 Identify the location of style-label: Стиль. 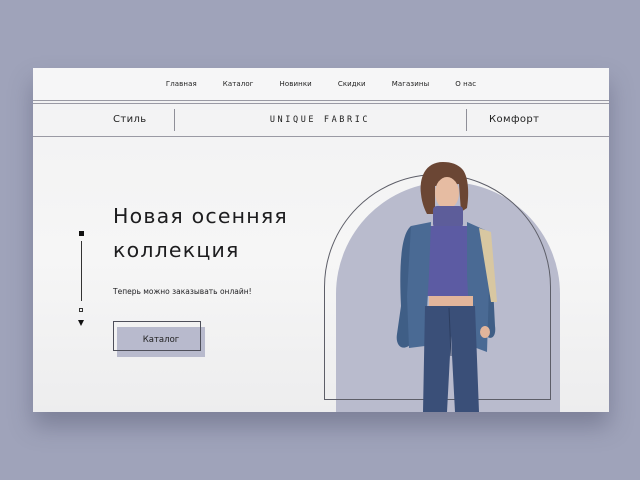
(130, 119).